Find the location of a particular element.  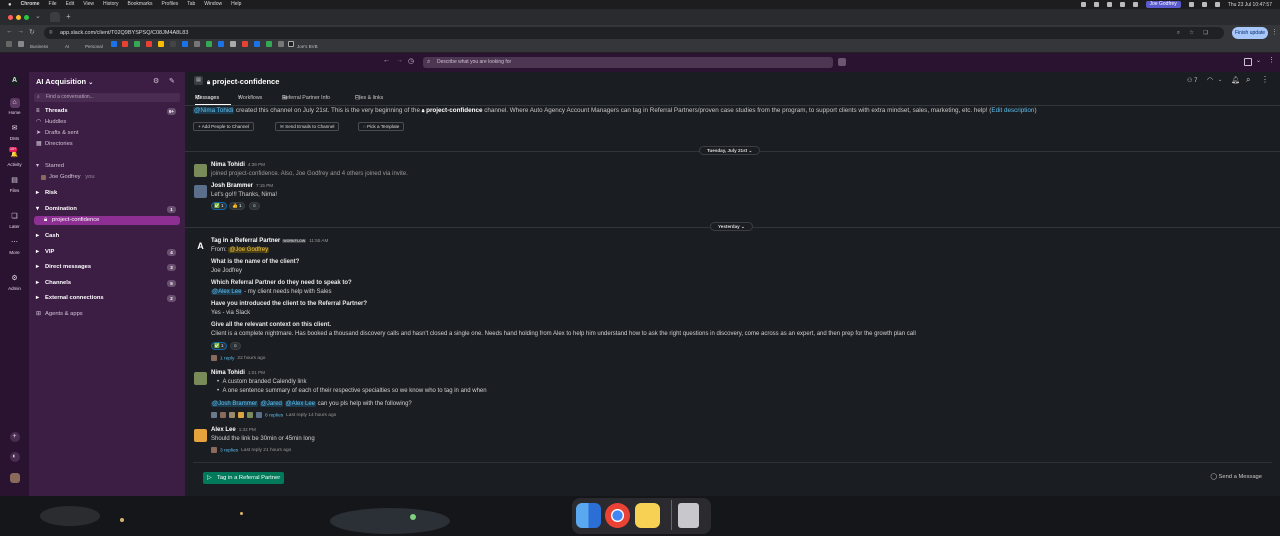

user-avatar-button is located at coordinates (14, 479).